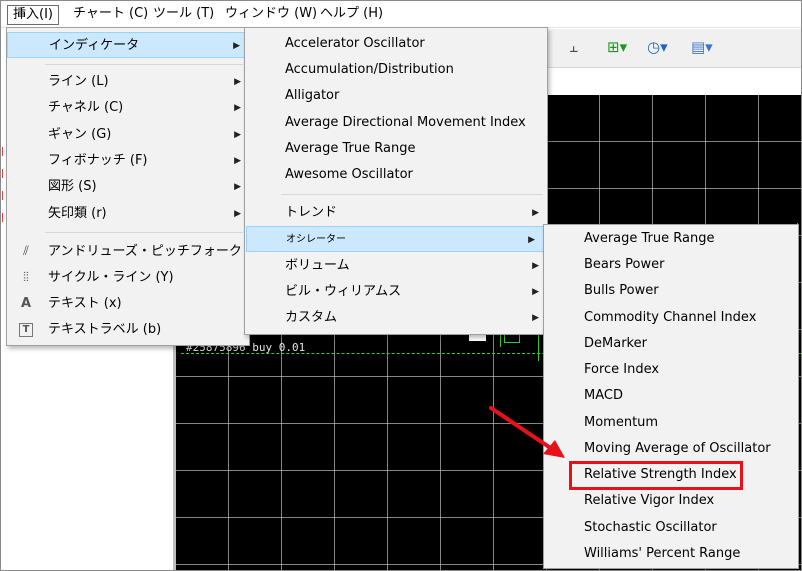 The height and width of the screenshot is (571, 802). I want to click on menu-item-volumes: ボリューム ▶, so click(396, 266).